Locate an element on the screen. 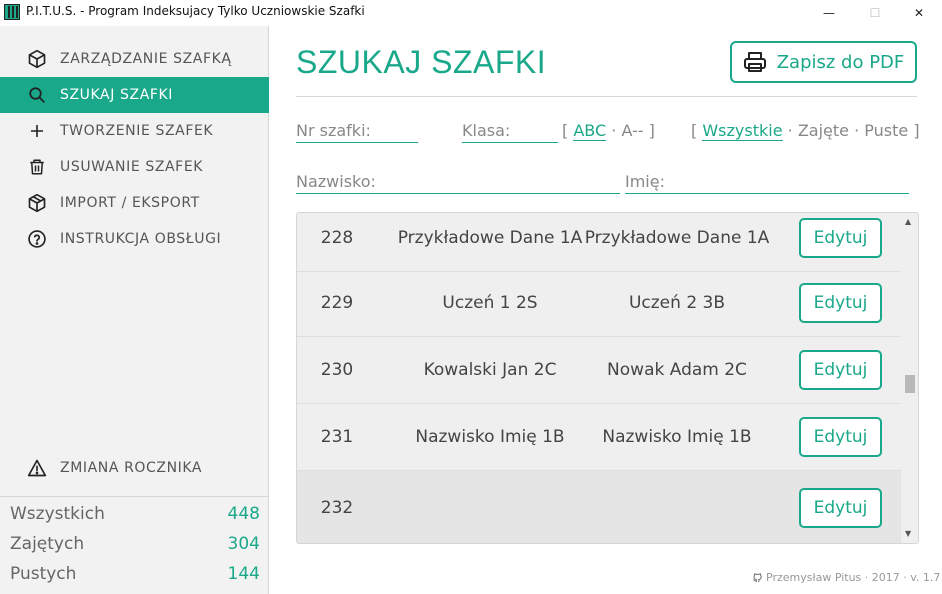  sidebar-item-delete-lockers: USUWANIE SZAFEK is located at coordinates (134, 167).